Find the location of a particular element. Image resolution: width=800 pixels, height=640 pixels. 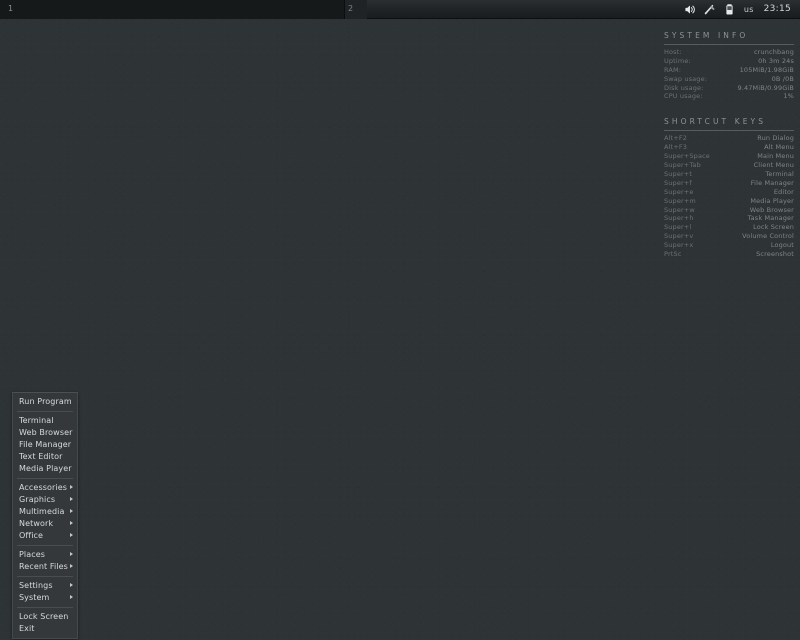

keyboard-layout-indicator: us is located at coordinates (749, 9).